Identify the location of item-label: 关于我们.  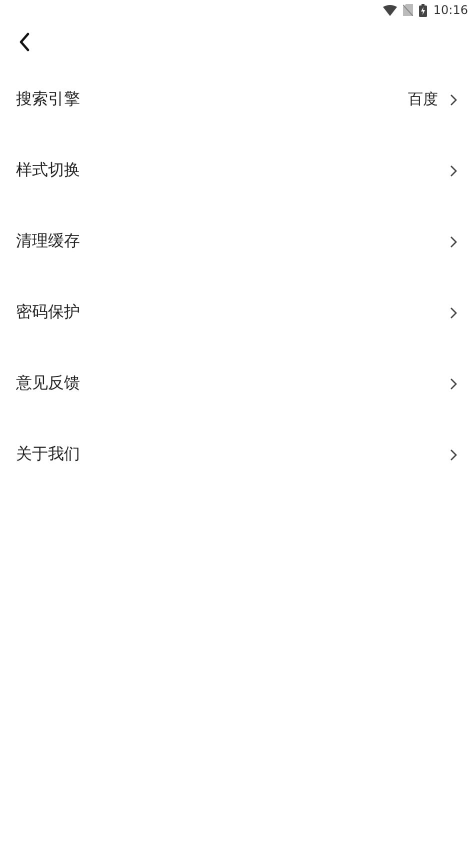
(48, 454).